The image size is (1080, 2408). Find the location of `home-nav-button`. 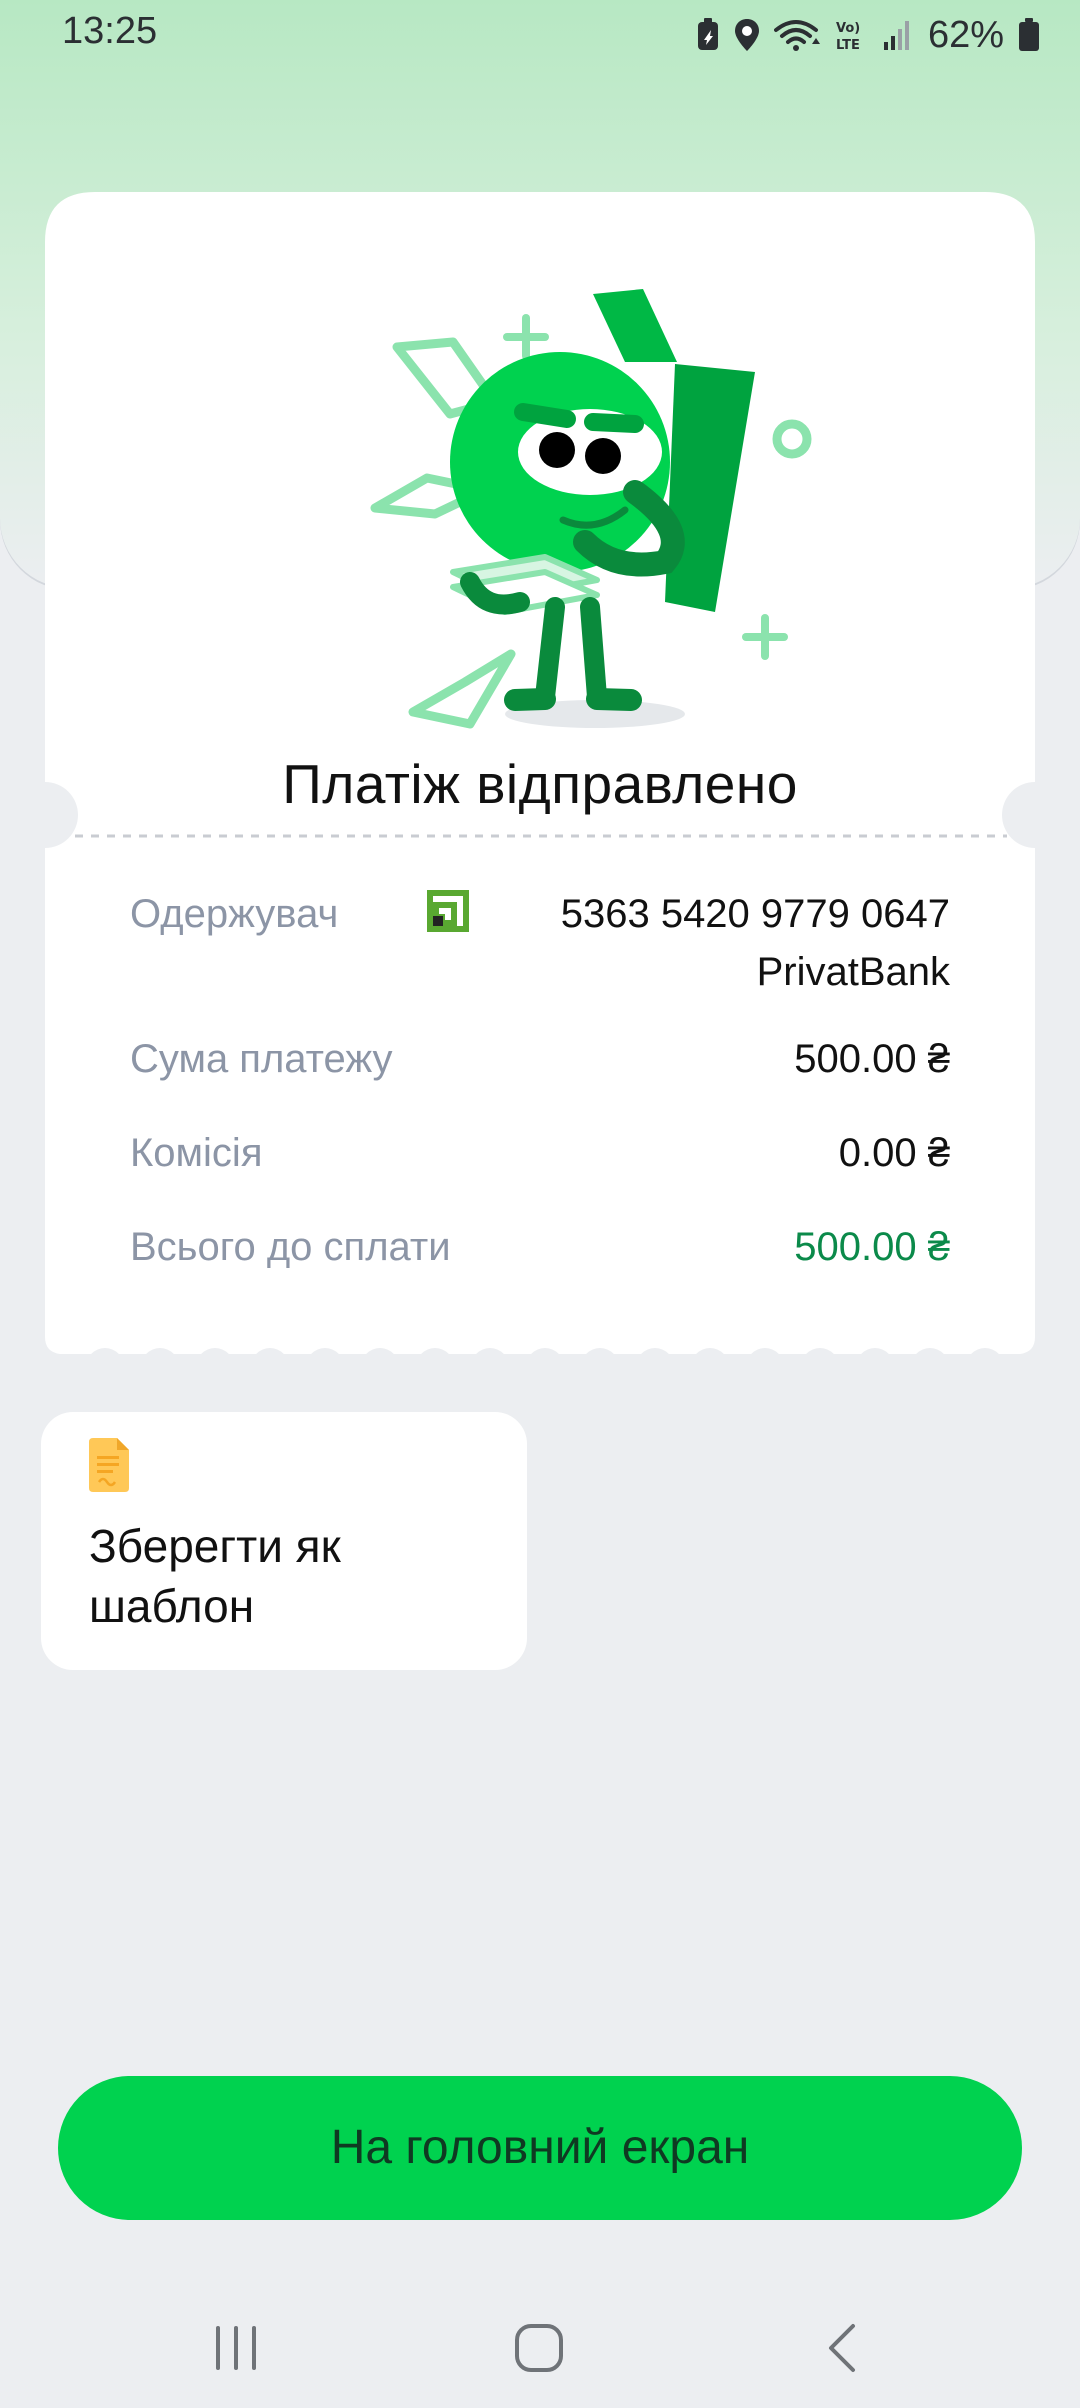

home-nav-button is located at coordinates (539, 2350).